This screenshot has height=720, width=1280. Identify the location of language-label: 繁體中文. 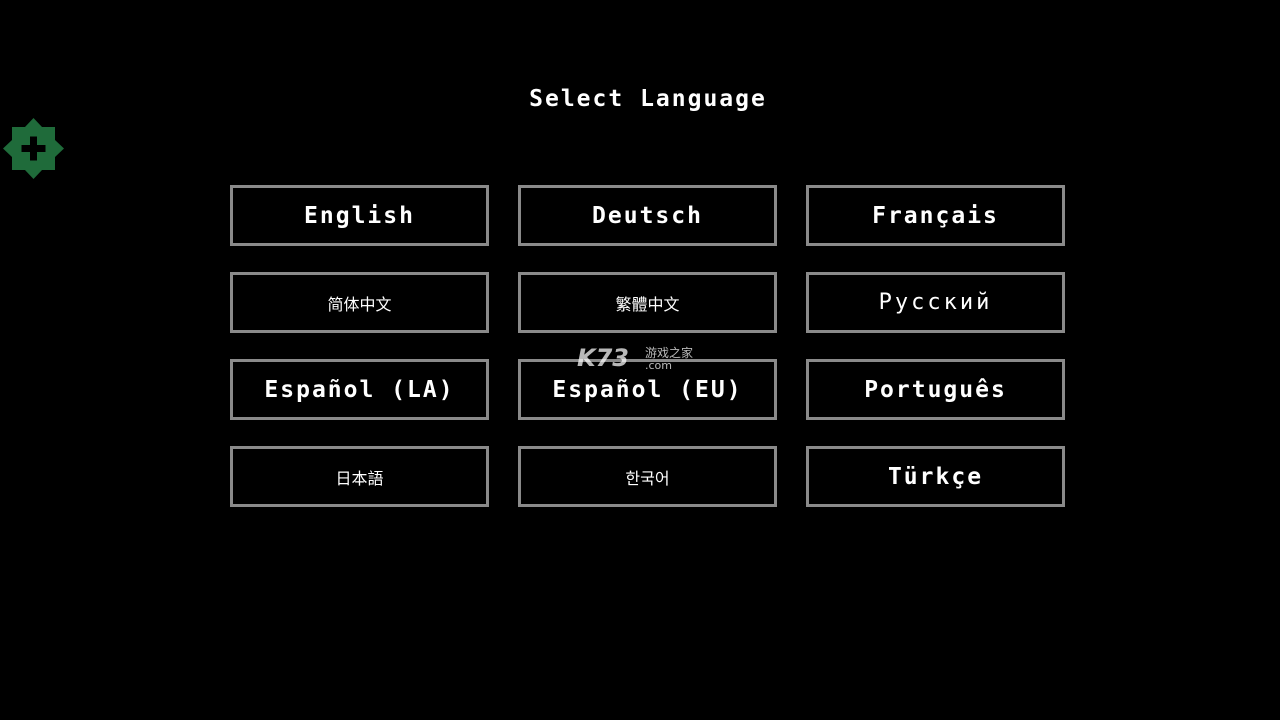
(647, 304).